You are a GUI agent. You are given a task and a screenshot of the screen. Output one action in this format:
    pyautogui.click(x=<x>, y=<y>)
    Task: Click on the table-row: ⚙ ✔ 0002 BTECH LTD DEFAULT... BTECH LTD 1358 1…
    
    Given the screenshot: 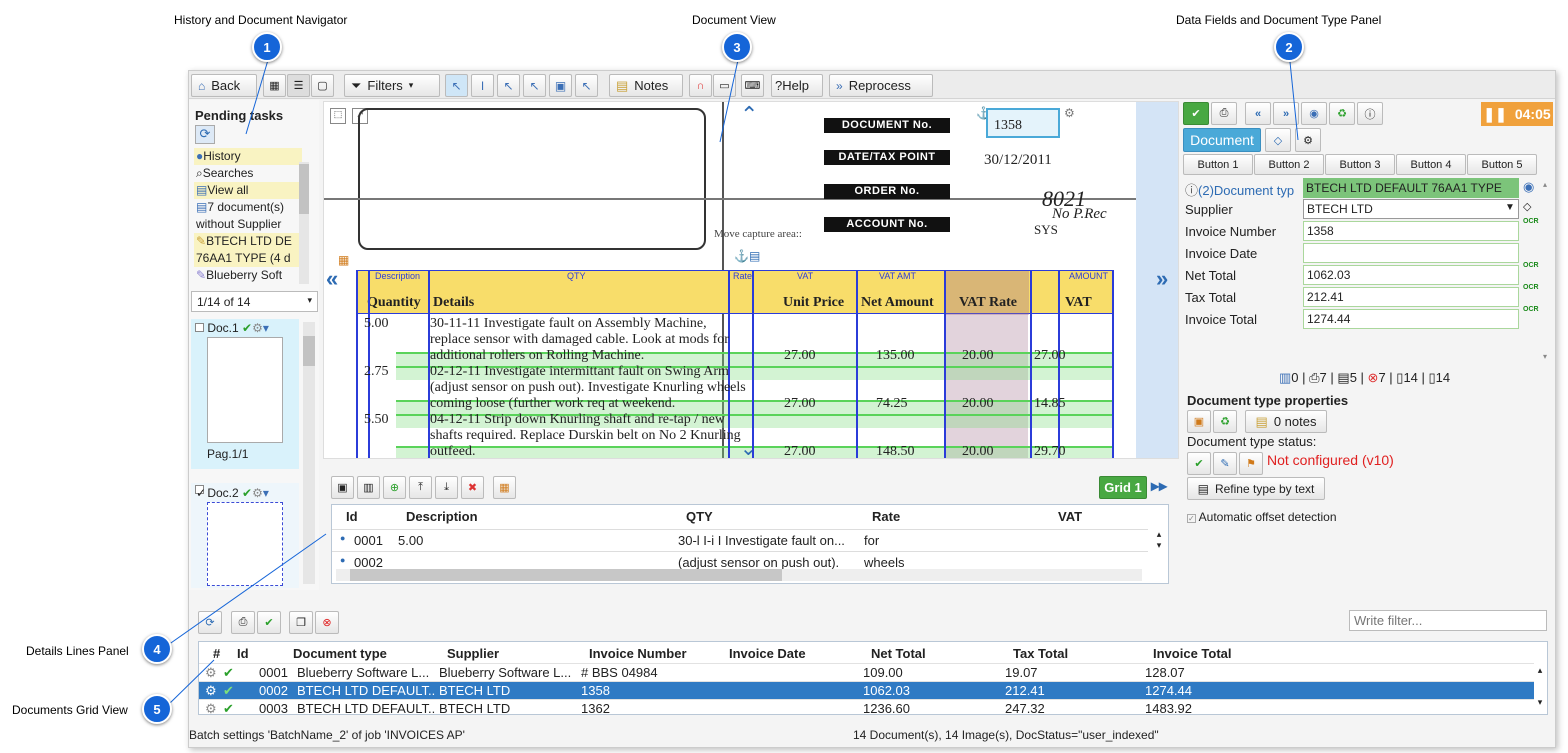 What is the action you would take?
    pyautogui.click(x=866, y=690)
    